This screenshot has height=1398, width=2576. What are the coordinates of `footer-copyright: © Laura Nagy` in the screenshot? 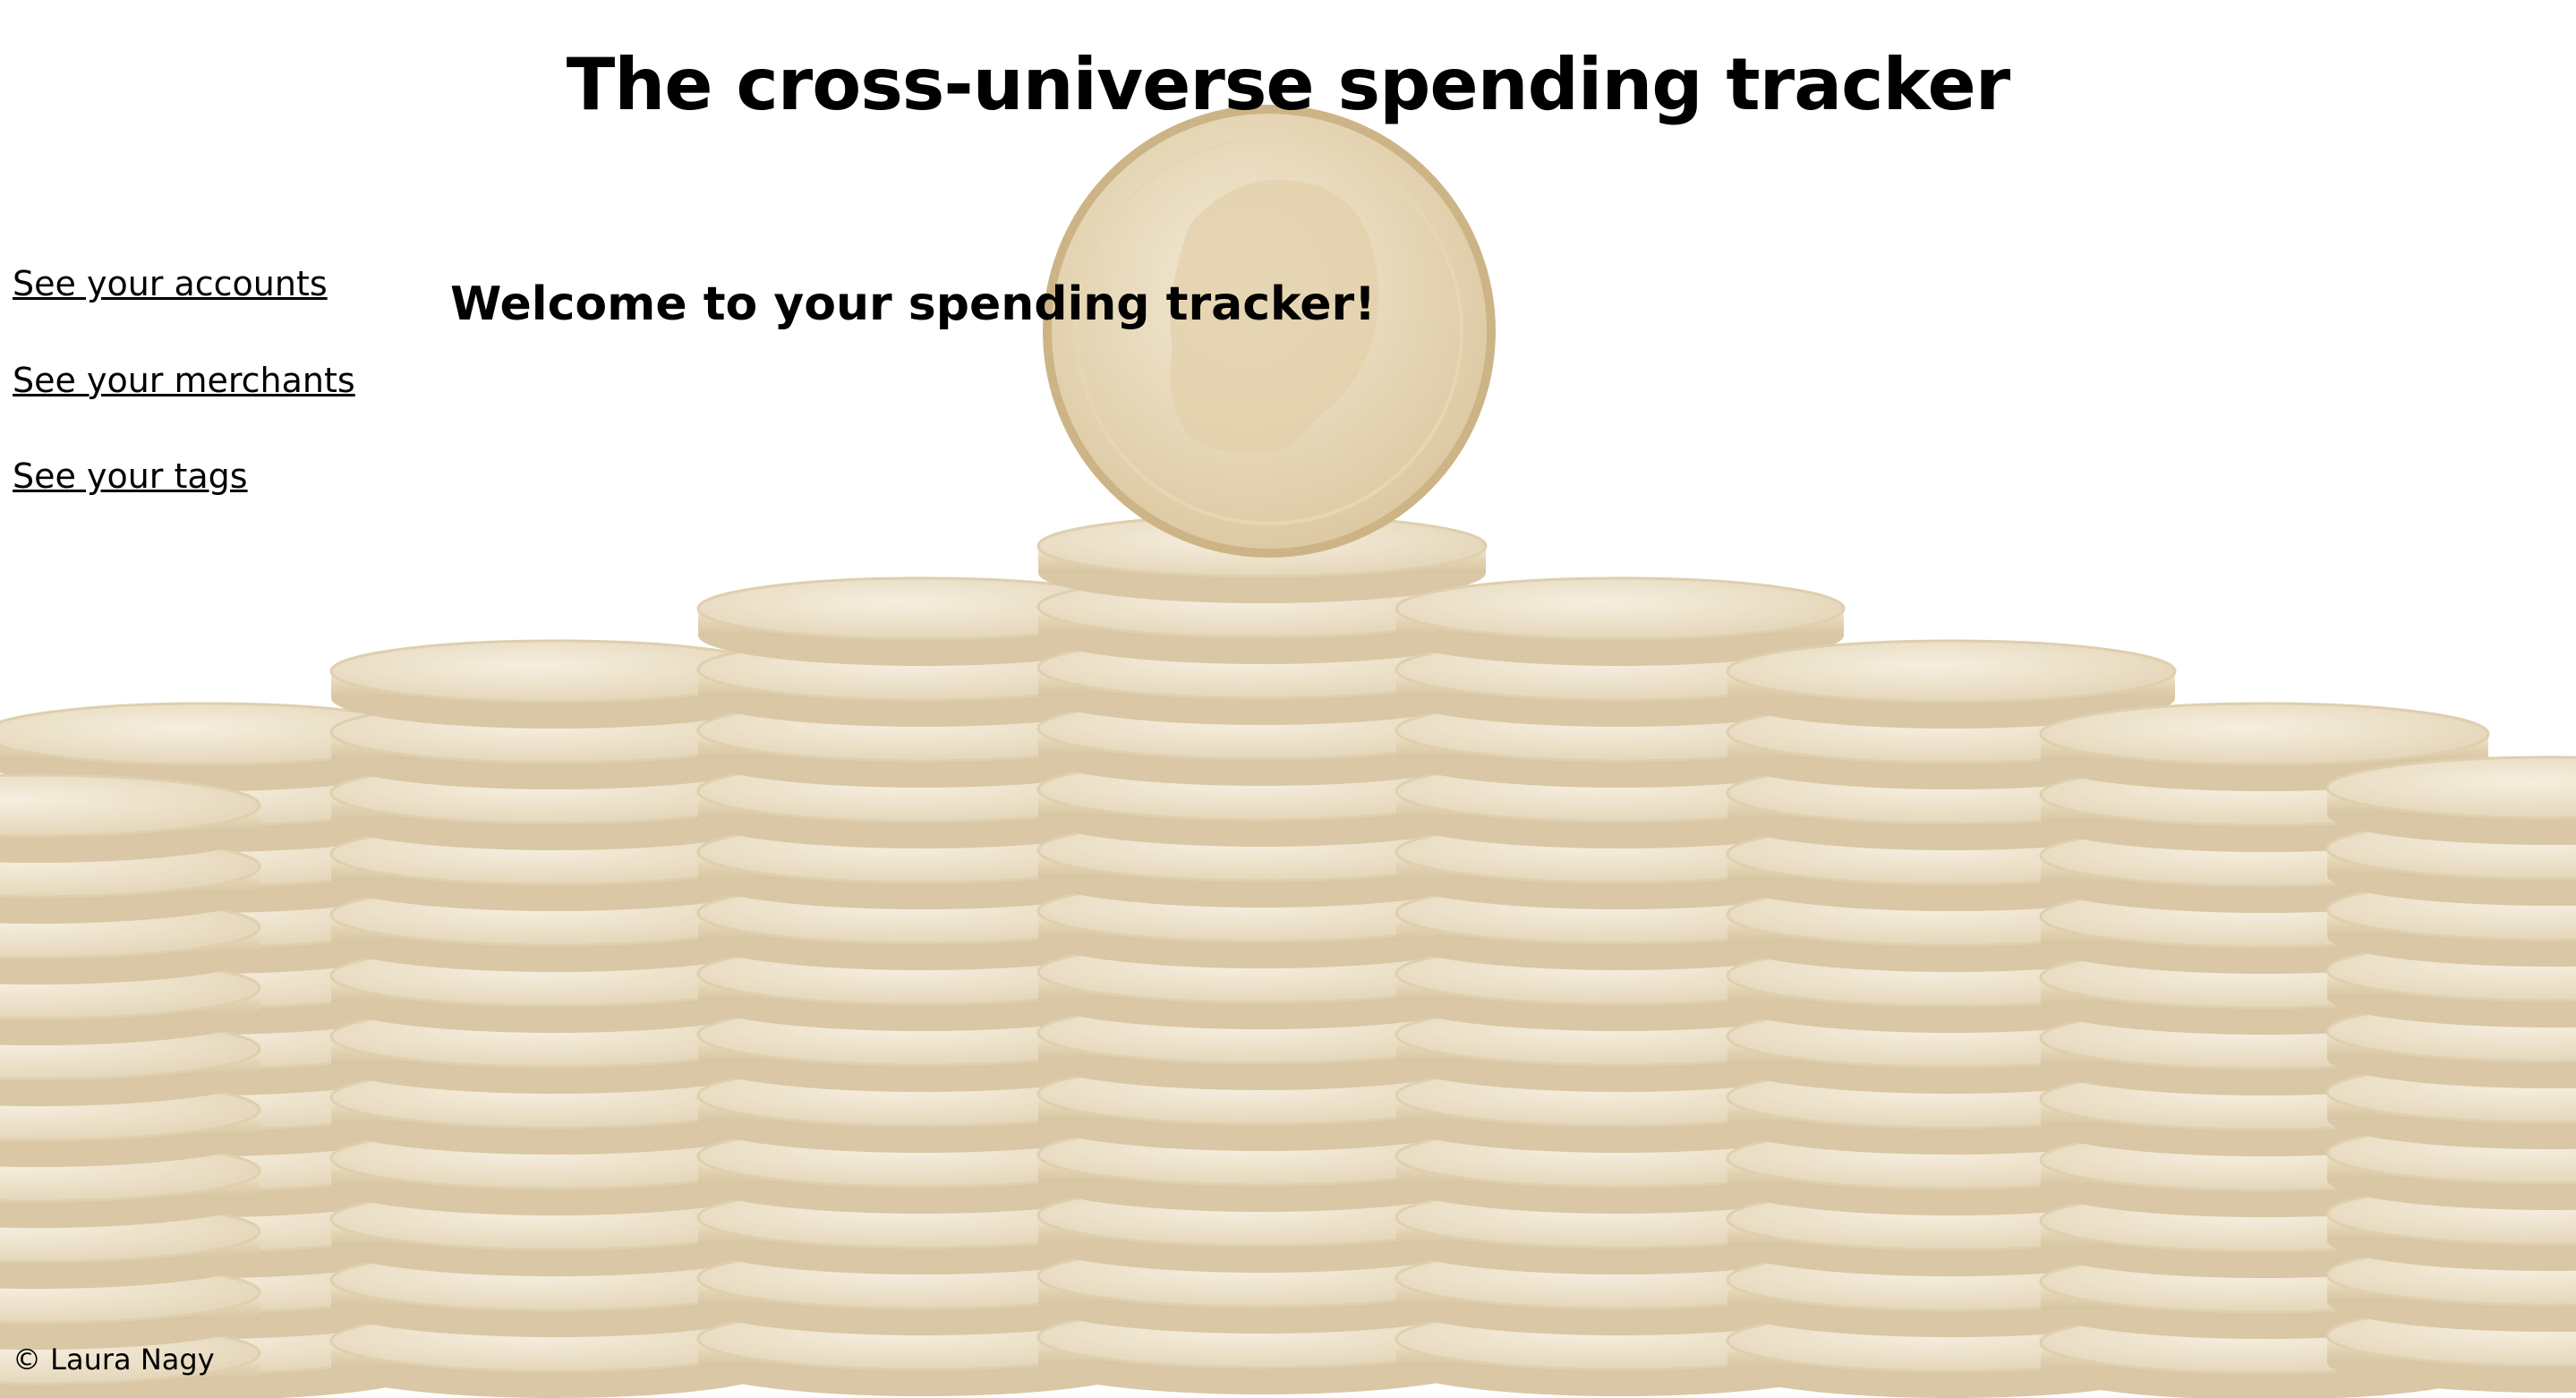 It's located at (114, 1360).